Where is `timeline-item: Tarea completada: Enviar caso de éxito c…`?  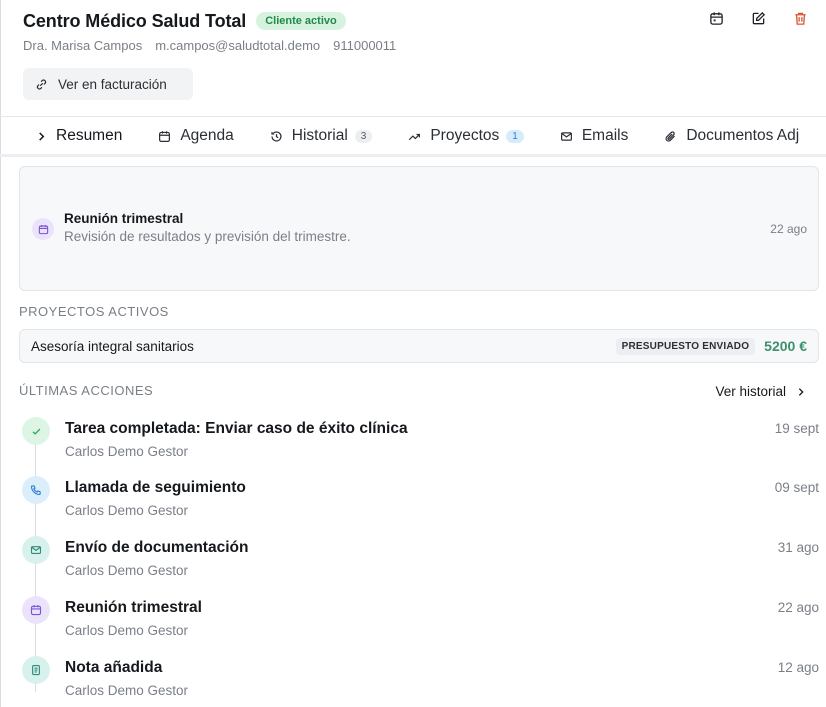 timeline-item: Tarea completada: Enviar caso de éxito c… is located at coordinates (413, 444).